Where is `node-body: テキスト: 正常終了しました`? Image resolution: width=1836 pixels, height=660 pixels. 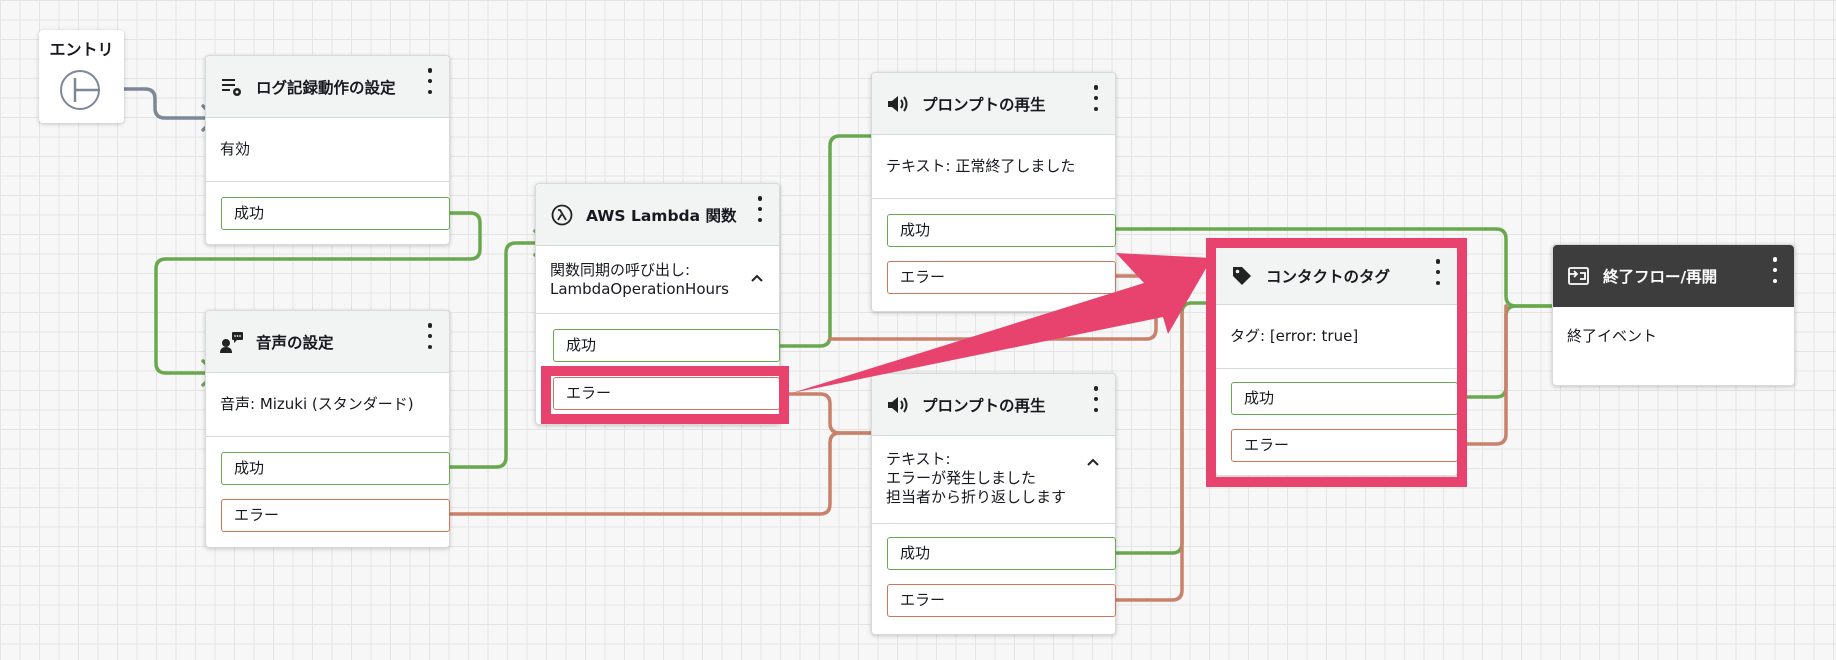 node-body: テキスト: 正常終了しました is located at coordinates (993, 167).